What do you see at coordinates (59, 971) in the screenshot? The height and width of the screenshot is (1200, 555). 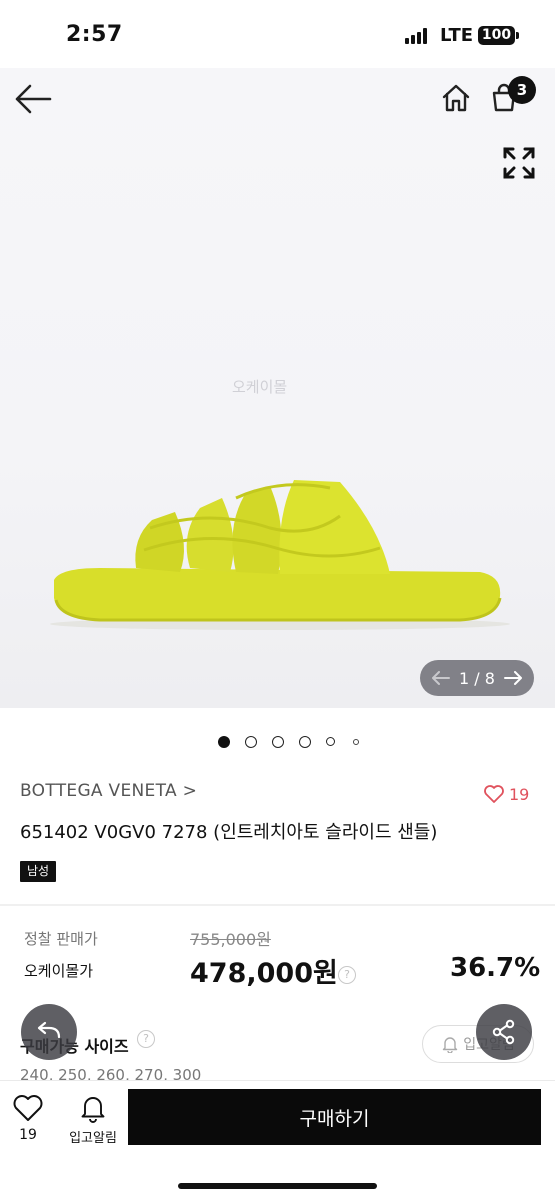 I see `sale-price-label: 오케이몰가` at bounding box center [59, 971].